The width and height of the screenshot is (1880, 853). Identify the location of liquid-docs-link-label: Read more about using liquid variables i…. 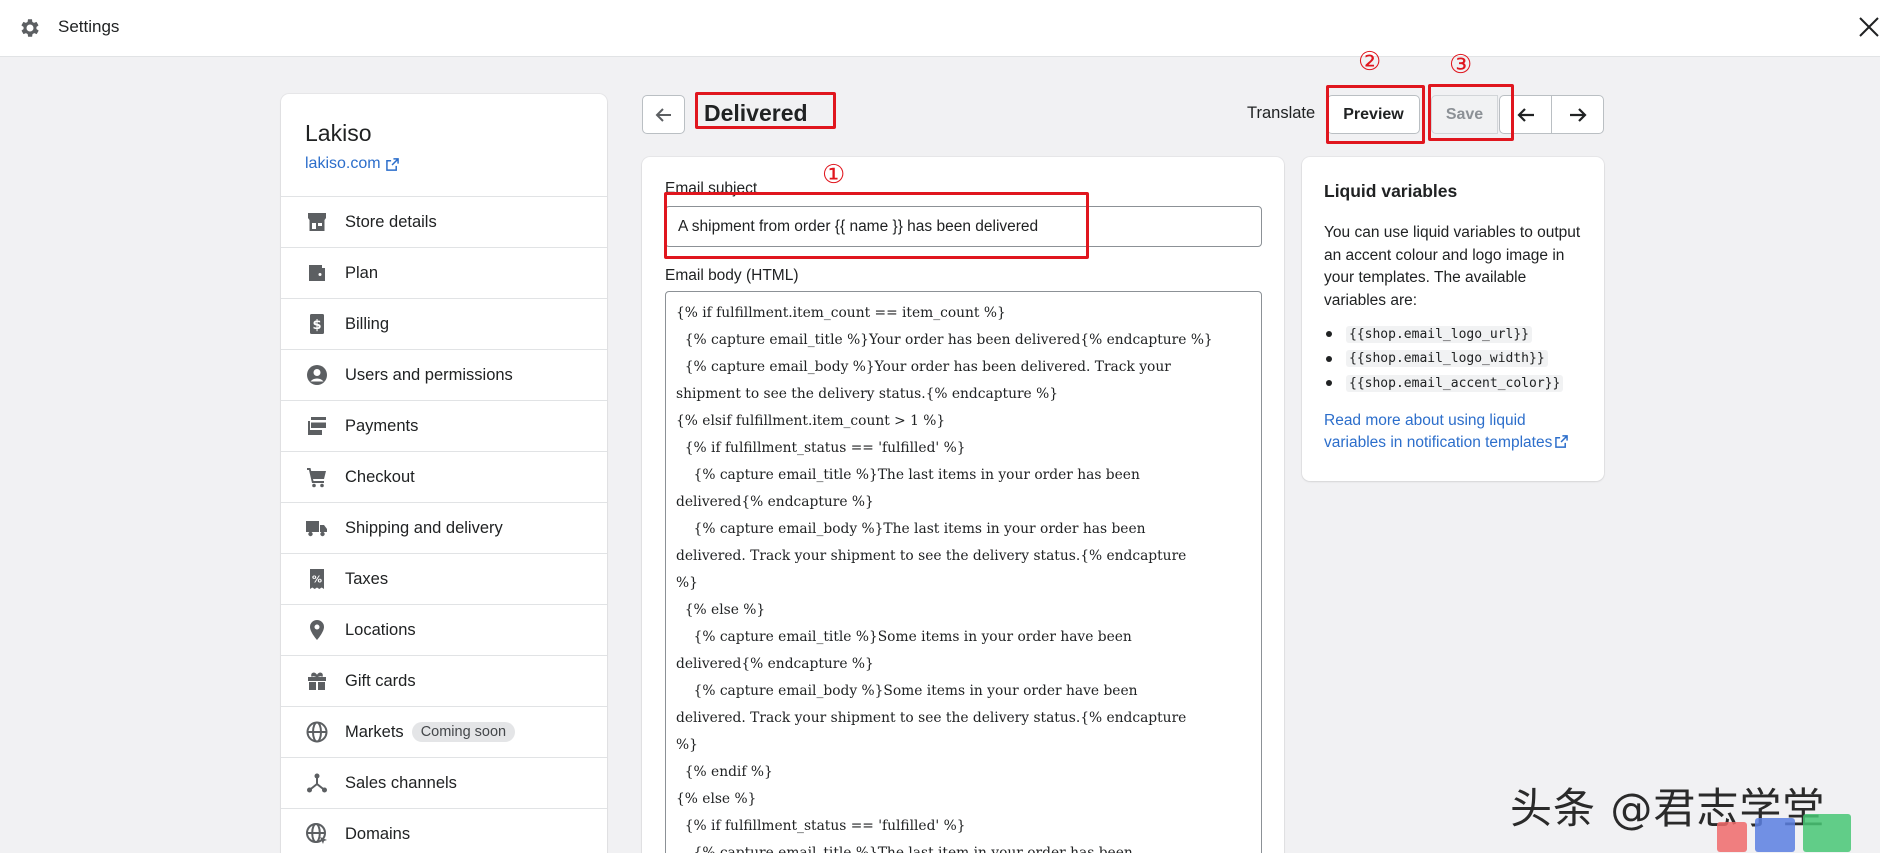
(1438, 431).